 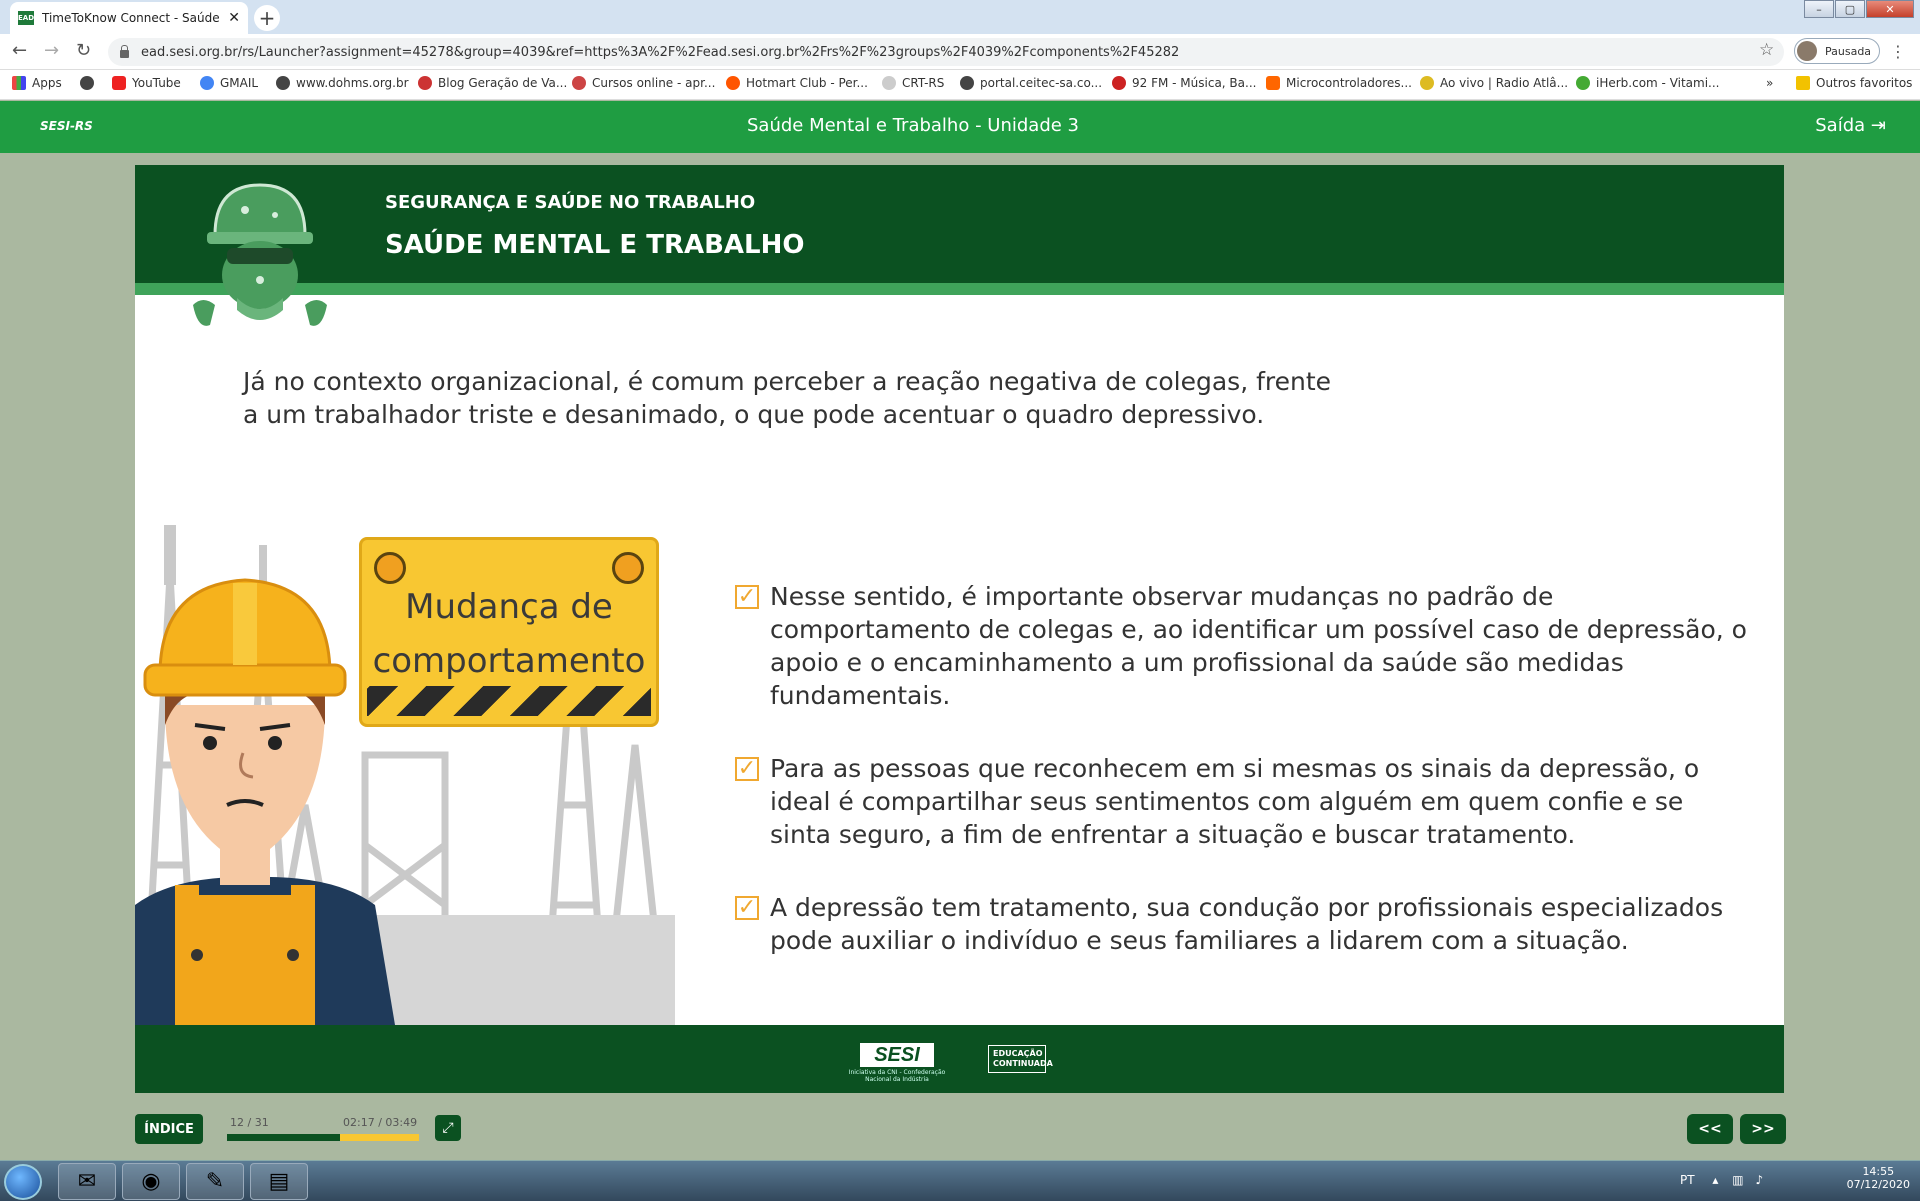 I want to click on bookmarks-more: », so click(x=1769, y=83).